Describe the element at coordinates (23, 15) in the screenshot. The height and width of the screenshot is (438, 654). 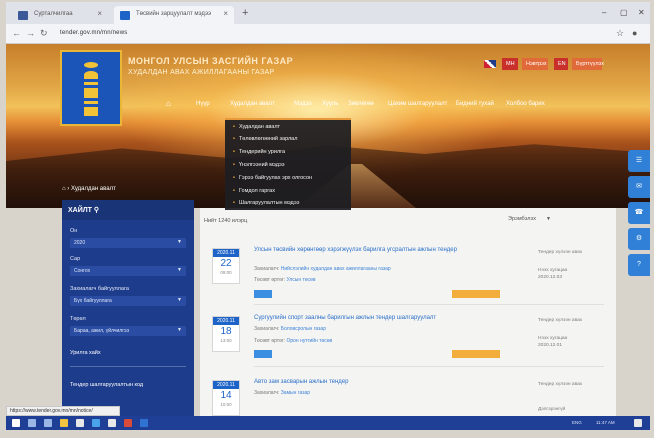
I see `facebook-icon` at that location.